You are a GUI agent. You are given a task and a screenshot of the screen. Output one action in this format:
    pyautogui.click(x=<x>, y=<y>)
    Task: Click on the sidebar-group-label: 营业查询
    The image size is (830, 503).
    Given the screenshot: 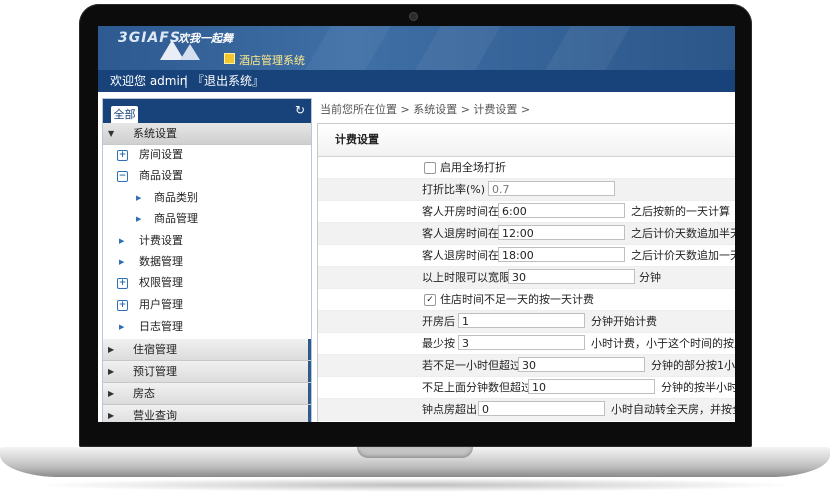 What is the action you would take?
    pyautogui.click(x=155, y=415)
    